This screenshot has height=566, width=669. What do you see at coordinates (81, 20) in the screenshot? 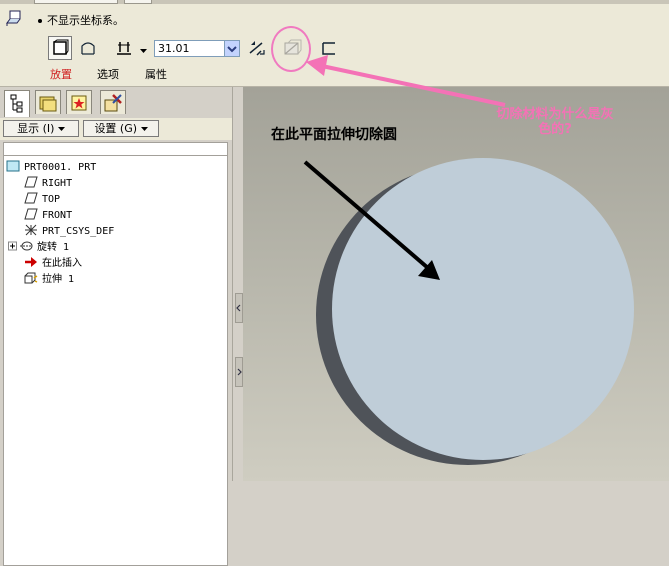
I see `dashboard-option-text: 不显示坐标系。` at bounding box center [81, 20].